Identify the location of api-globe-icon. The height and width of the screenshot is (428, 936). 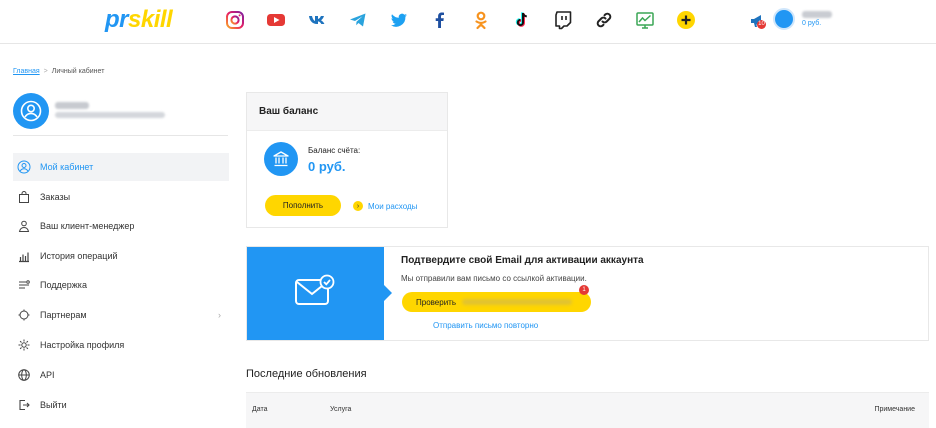
(24, 375).